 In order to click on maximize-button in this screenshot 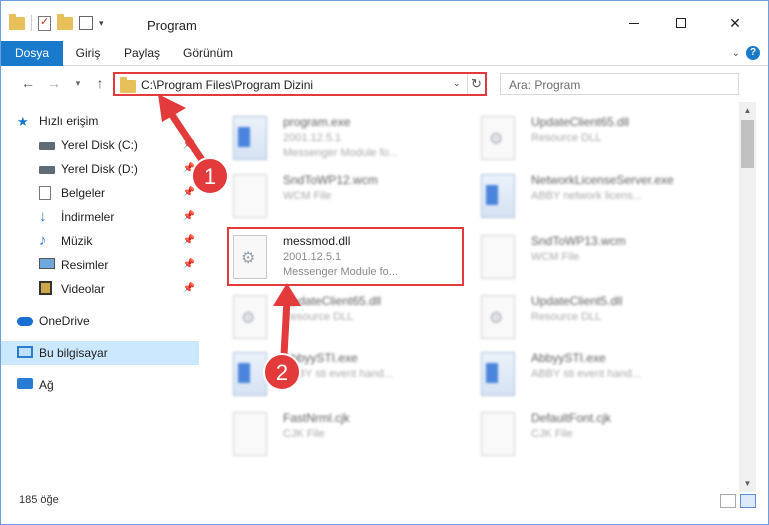, I will do `click(681, 23)`.